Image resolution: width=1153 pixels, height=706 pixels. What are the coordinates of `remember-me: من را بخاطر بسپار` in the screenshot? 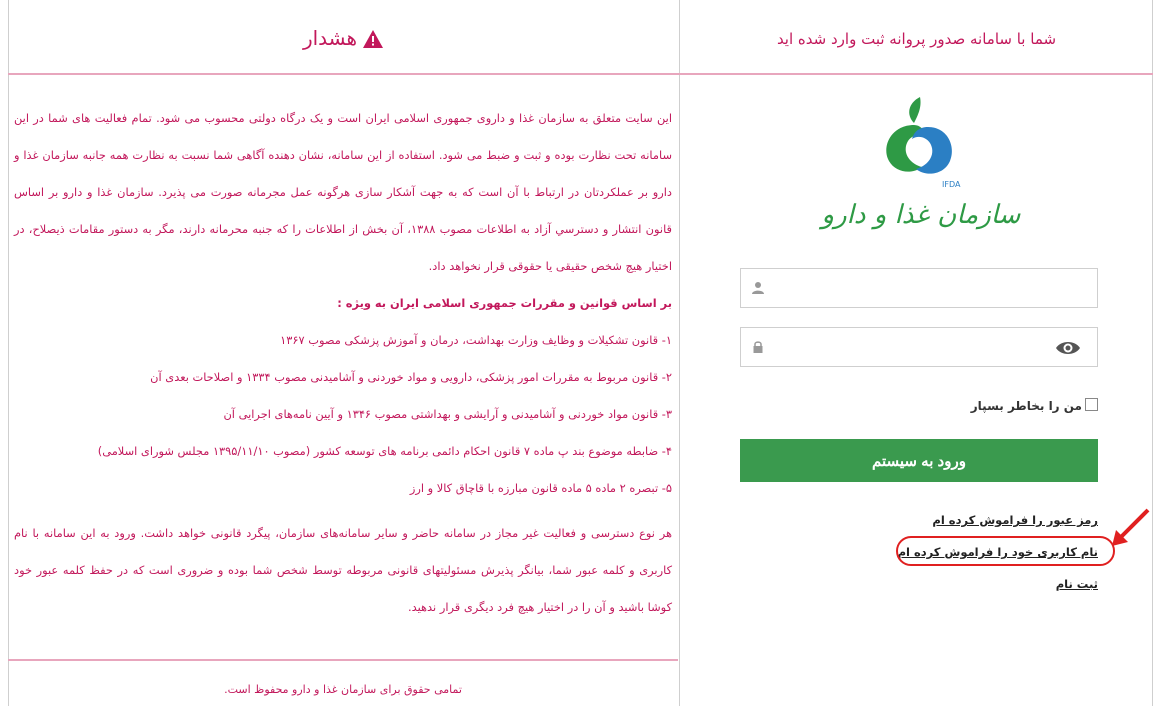 It's located at (919, 405).